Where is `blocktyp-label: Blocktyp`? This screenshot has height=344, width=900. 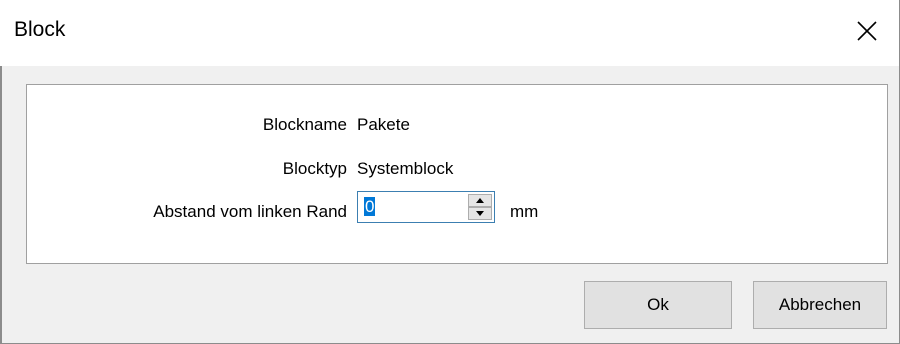
blocktyp-label: Blocktyp is located at coordinates (314, 168).